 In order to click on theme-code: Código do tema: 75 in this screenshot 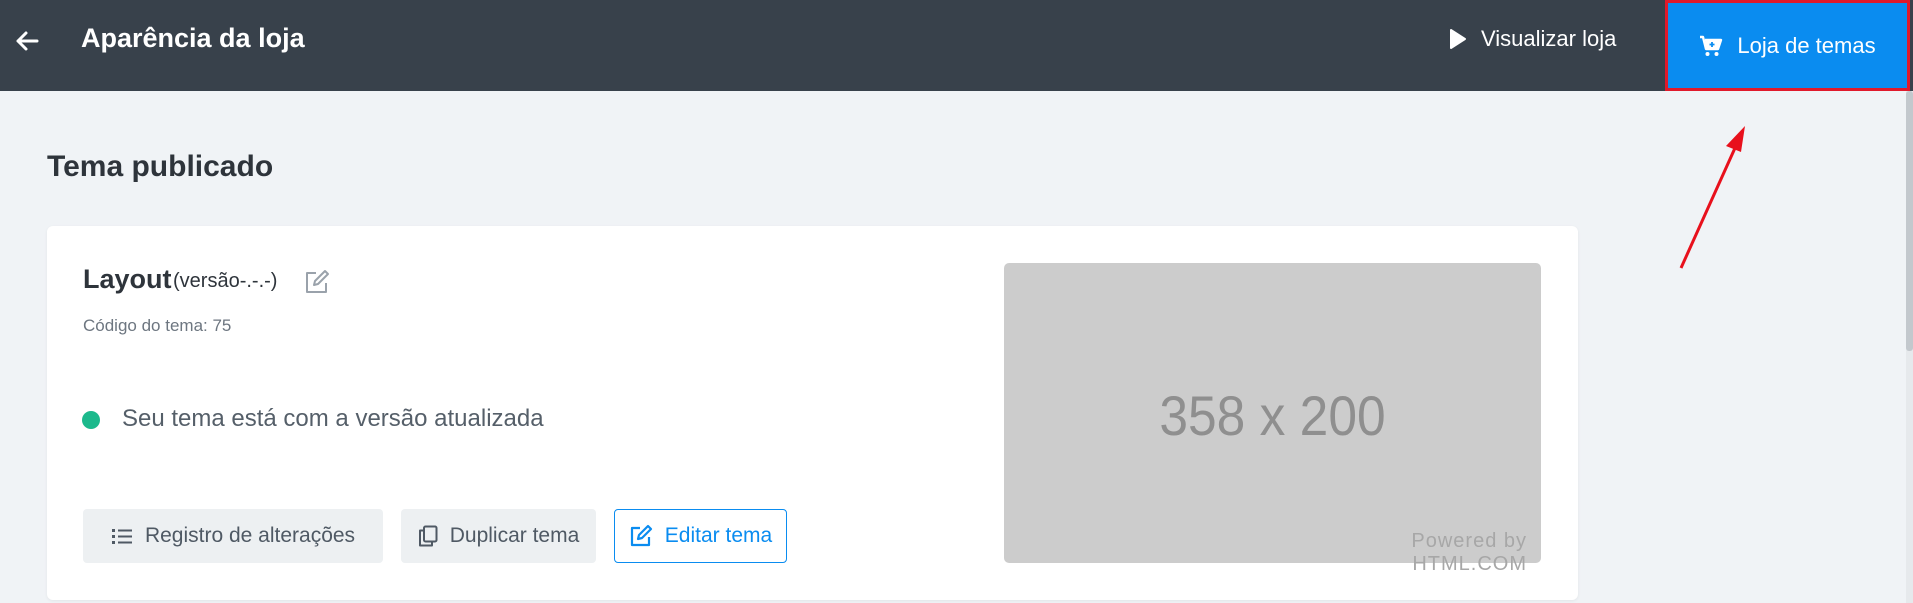, I will do `click(157, 325)`.